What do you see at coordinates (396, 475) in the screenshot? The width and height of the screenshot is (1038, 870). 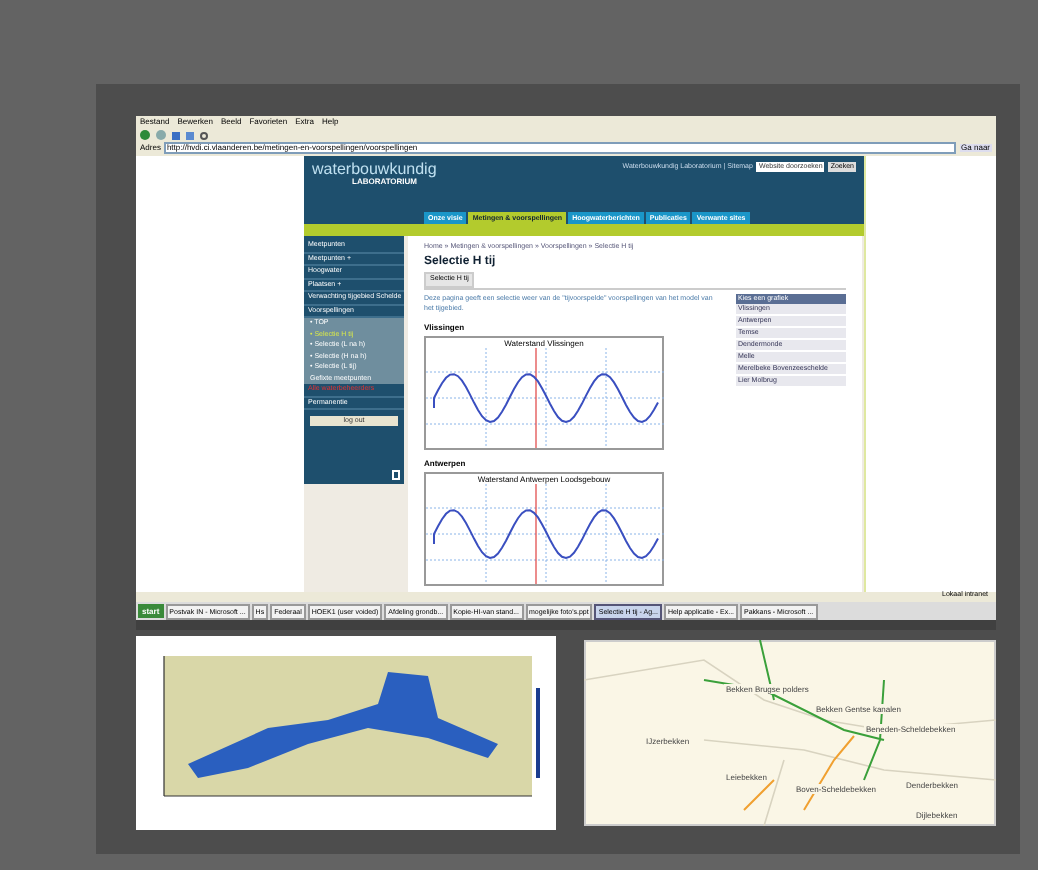 I see `wheelchair-icon` at bounding box center [396, 475].